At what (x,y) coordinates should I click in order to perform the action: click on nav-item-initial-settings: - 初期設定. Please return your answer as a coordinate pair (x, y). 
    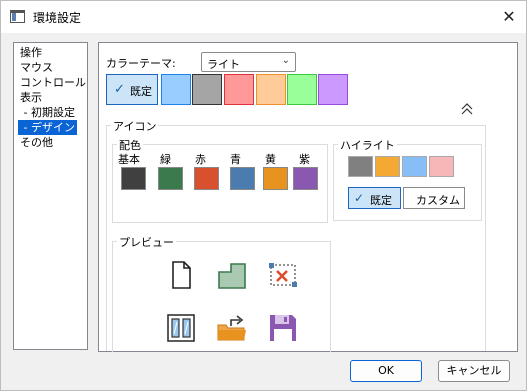
    Looking at the image, I should click on (47, 112).